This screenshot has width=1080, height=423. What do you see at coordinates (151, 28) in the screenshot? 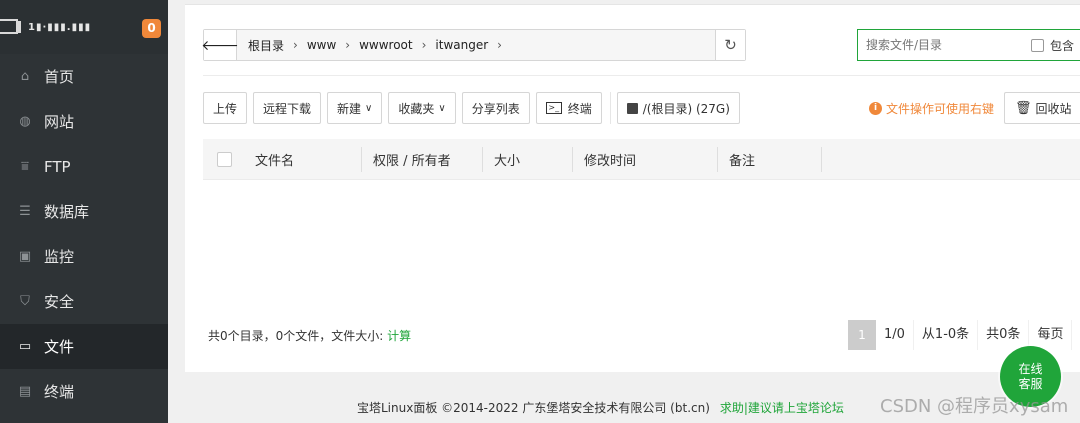
I see `notification-badge: 0` at bounding box center [151, 28].